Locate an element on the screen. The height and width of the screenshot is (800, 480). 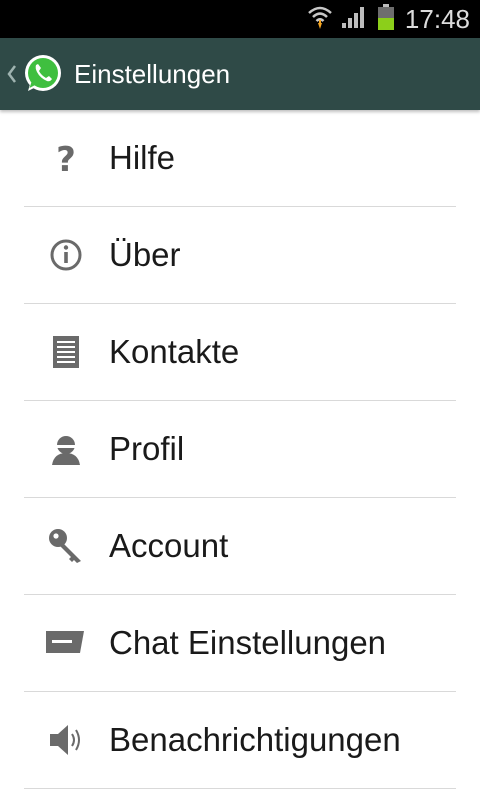
back-caret-icon is located at coordinates (12, 74).